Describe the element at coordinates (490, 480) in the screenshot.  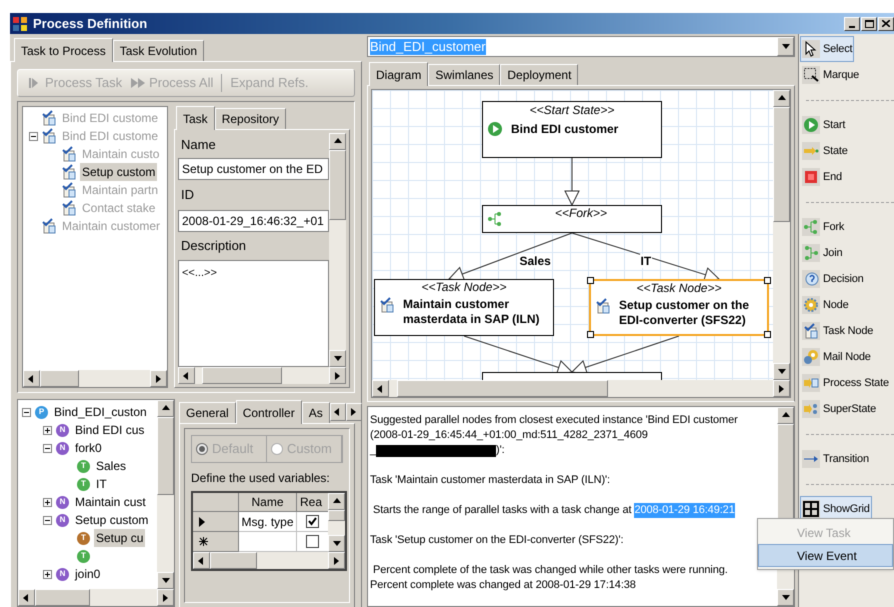
I see `output-text: Task 'Maintain customer masterdata in SAP (ILN)':` at that location.